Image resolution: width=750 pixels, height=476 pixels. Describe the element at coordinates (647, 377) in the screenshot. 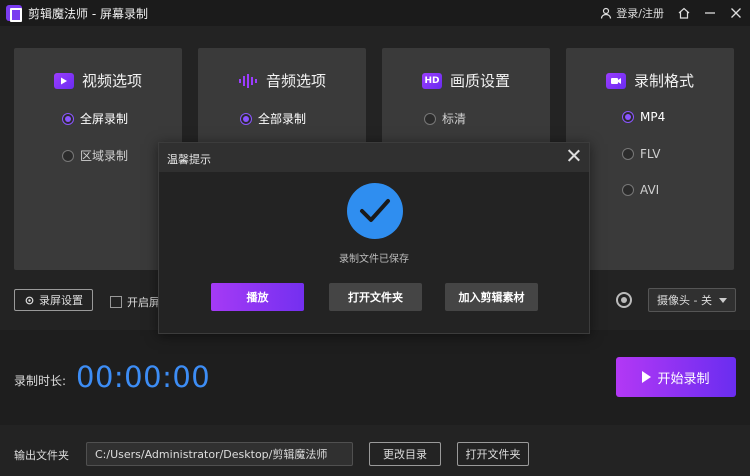

I see `play-icon` at that location.